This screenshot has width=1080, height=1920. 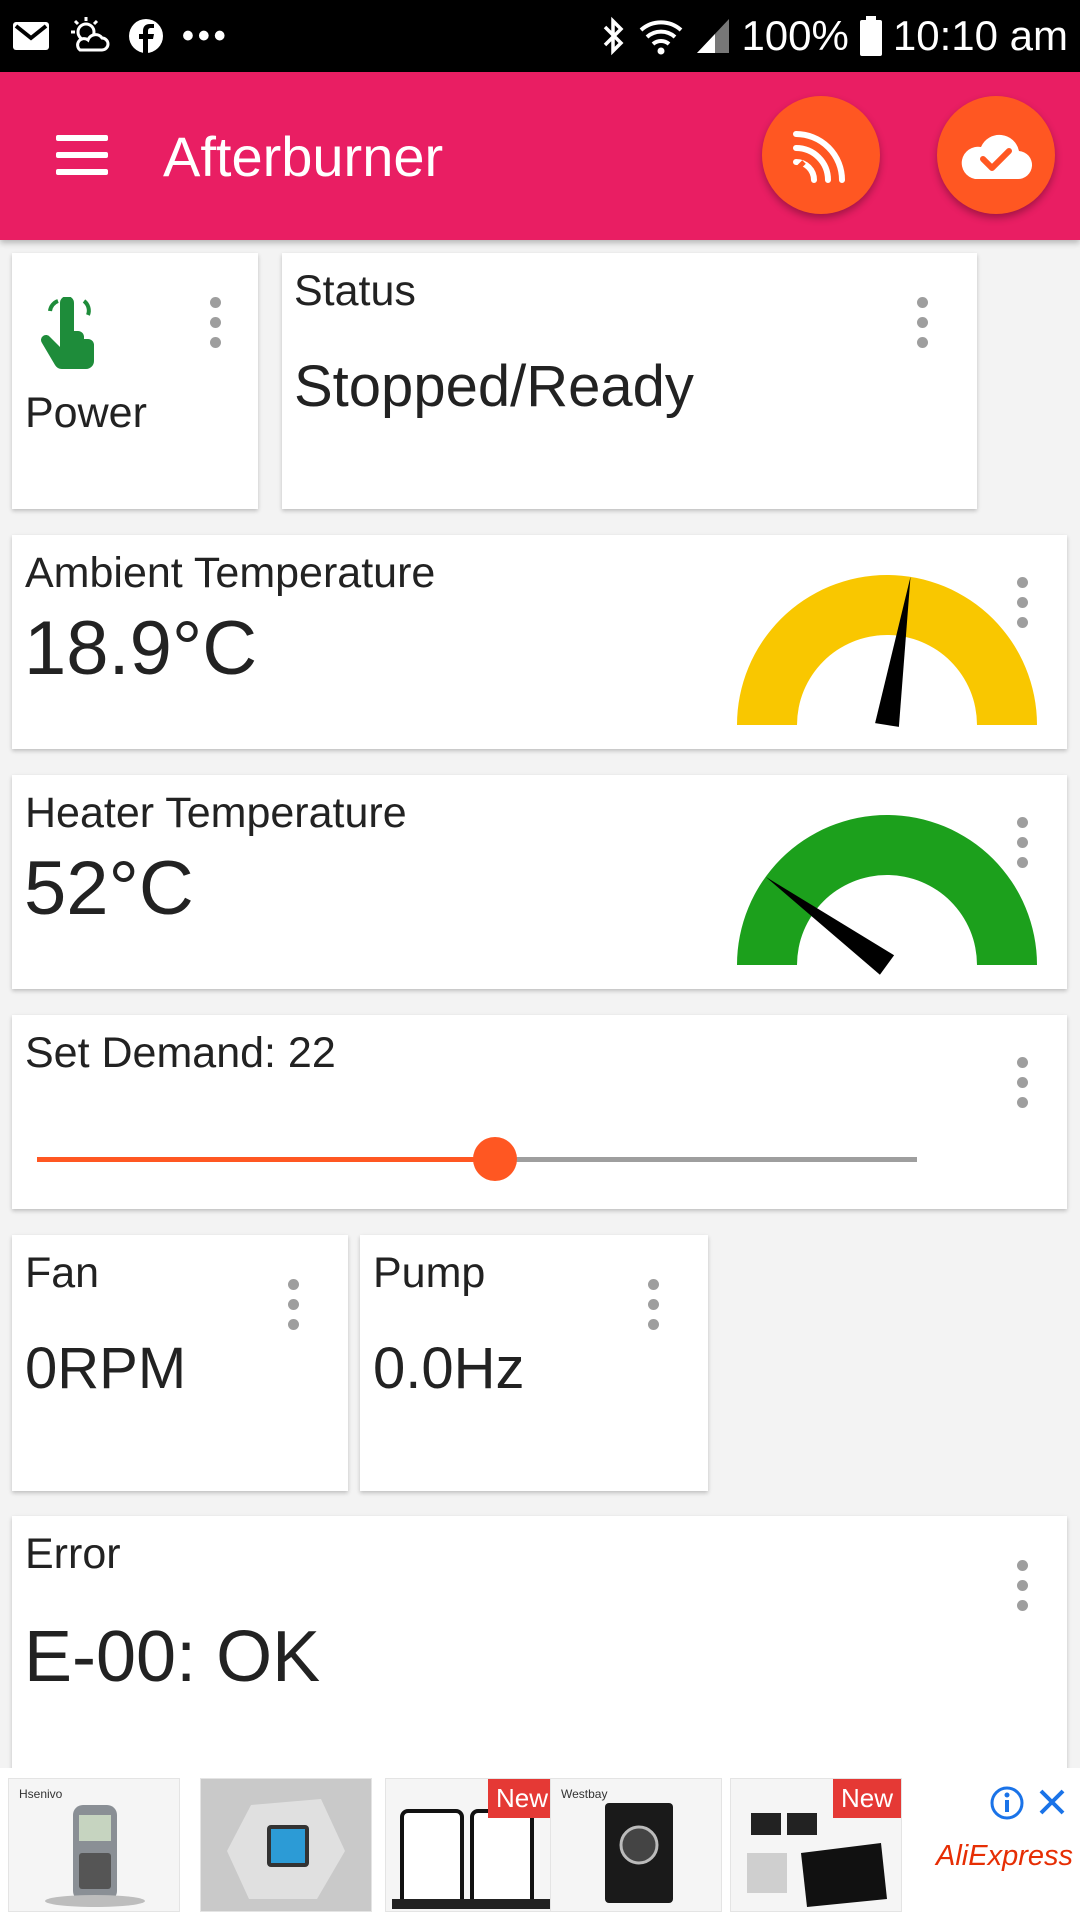 What do you see at coordinates (653, 1305) in the screenshot?
I see `pump-card-menu` at bounding box center [653, 1305].